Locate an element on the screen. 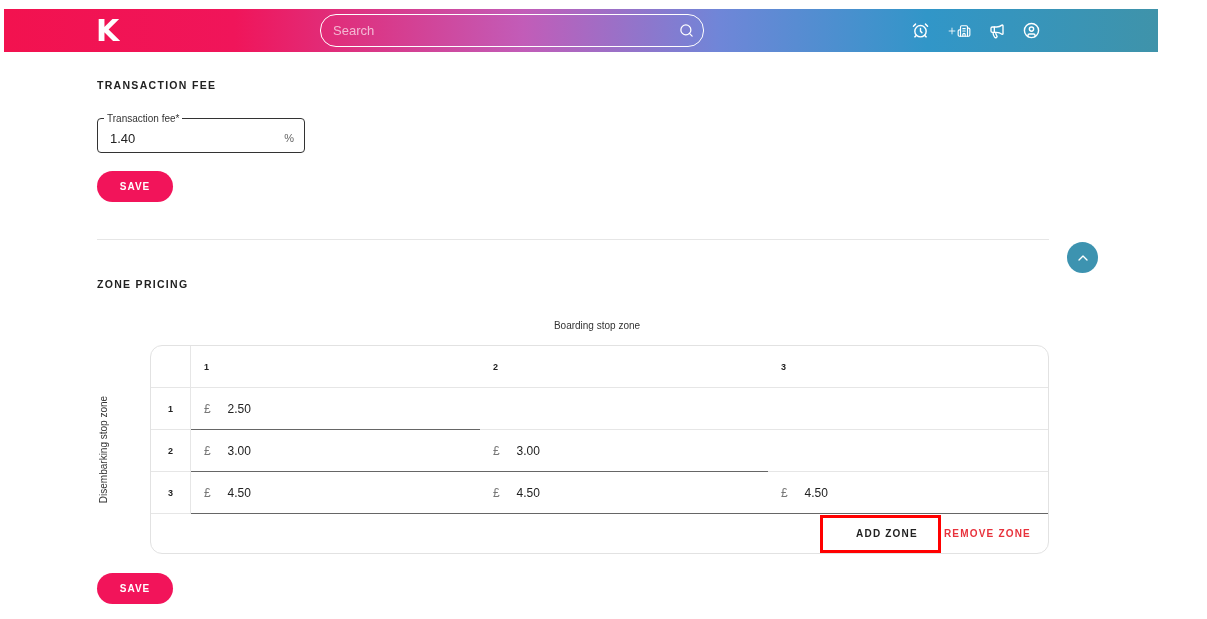 This screenshot has width=1207, height=619. column-header: 2 is located at coordinates (623, 367).